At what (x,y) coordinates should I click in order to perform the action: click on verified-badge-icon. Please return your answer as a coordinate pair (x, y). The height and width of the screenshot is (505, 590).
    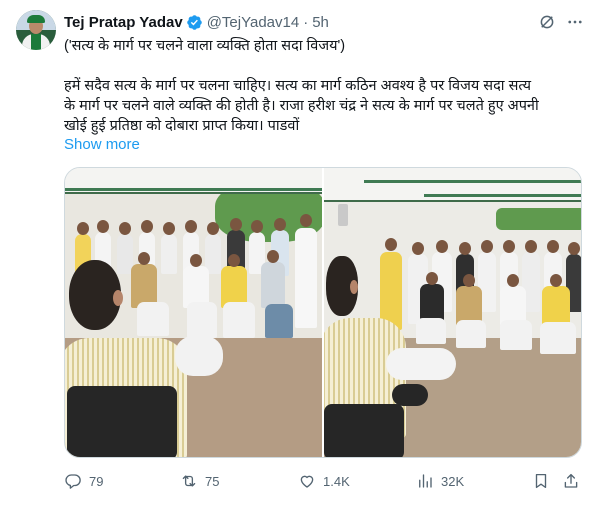
    Looking at the image, I should click on (194, 22).